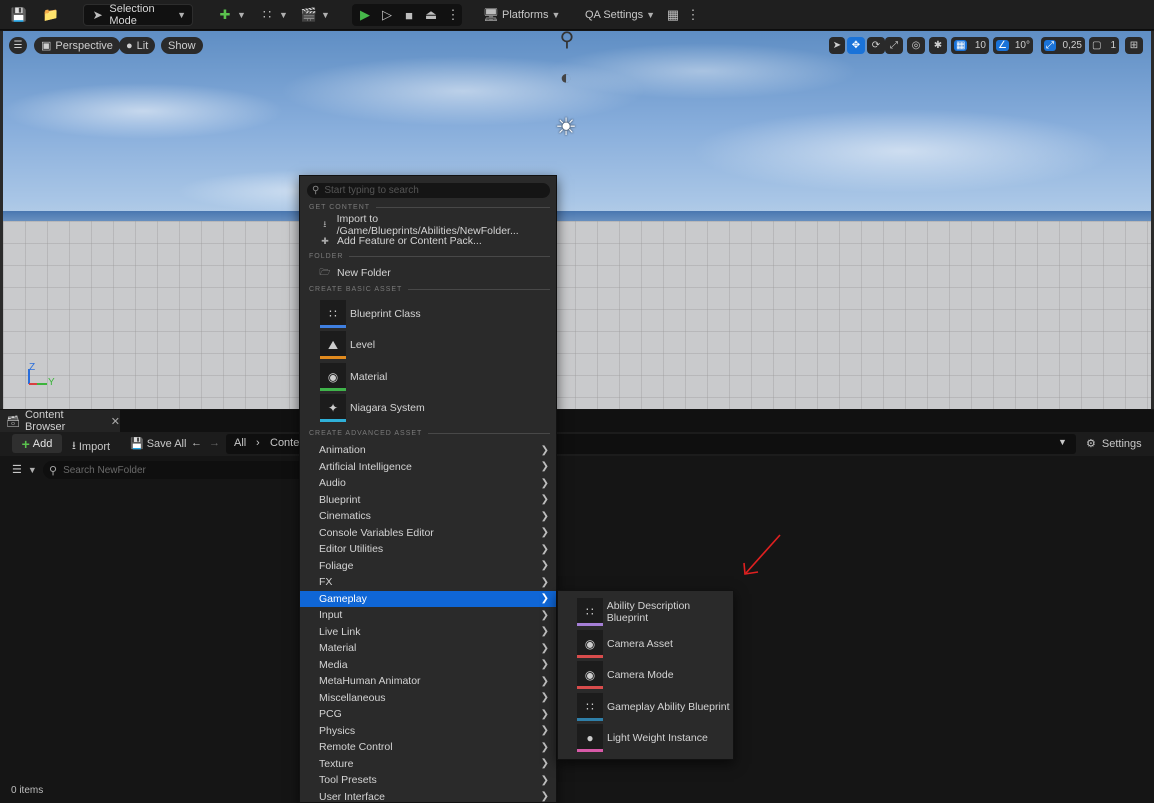 The height and width of the screenshot is (803, 1154). What do you see at coordinates (51, 15) in the screenshot?
I see `browse-content-icon: 📁` at bounding box center [51, 15].